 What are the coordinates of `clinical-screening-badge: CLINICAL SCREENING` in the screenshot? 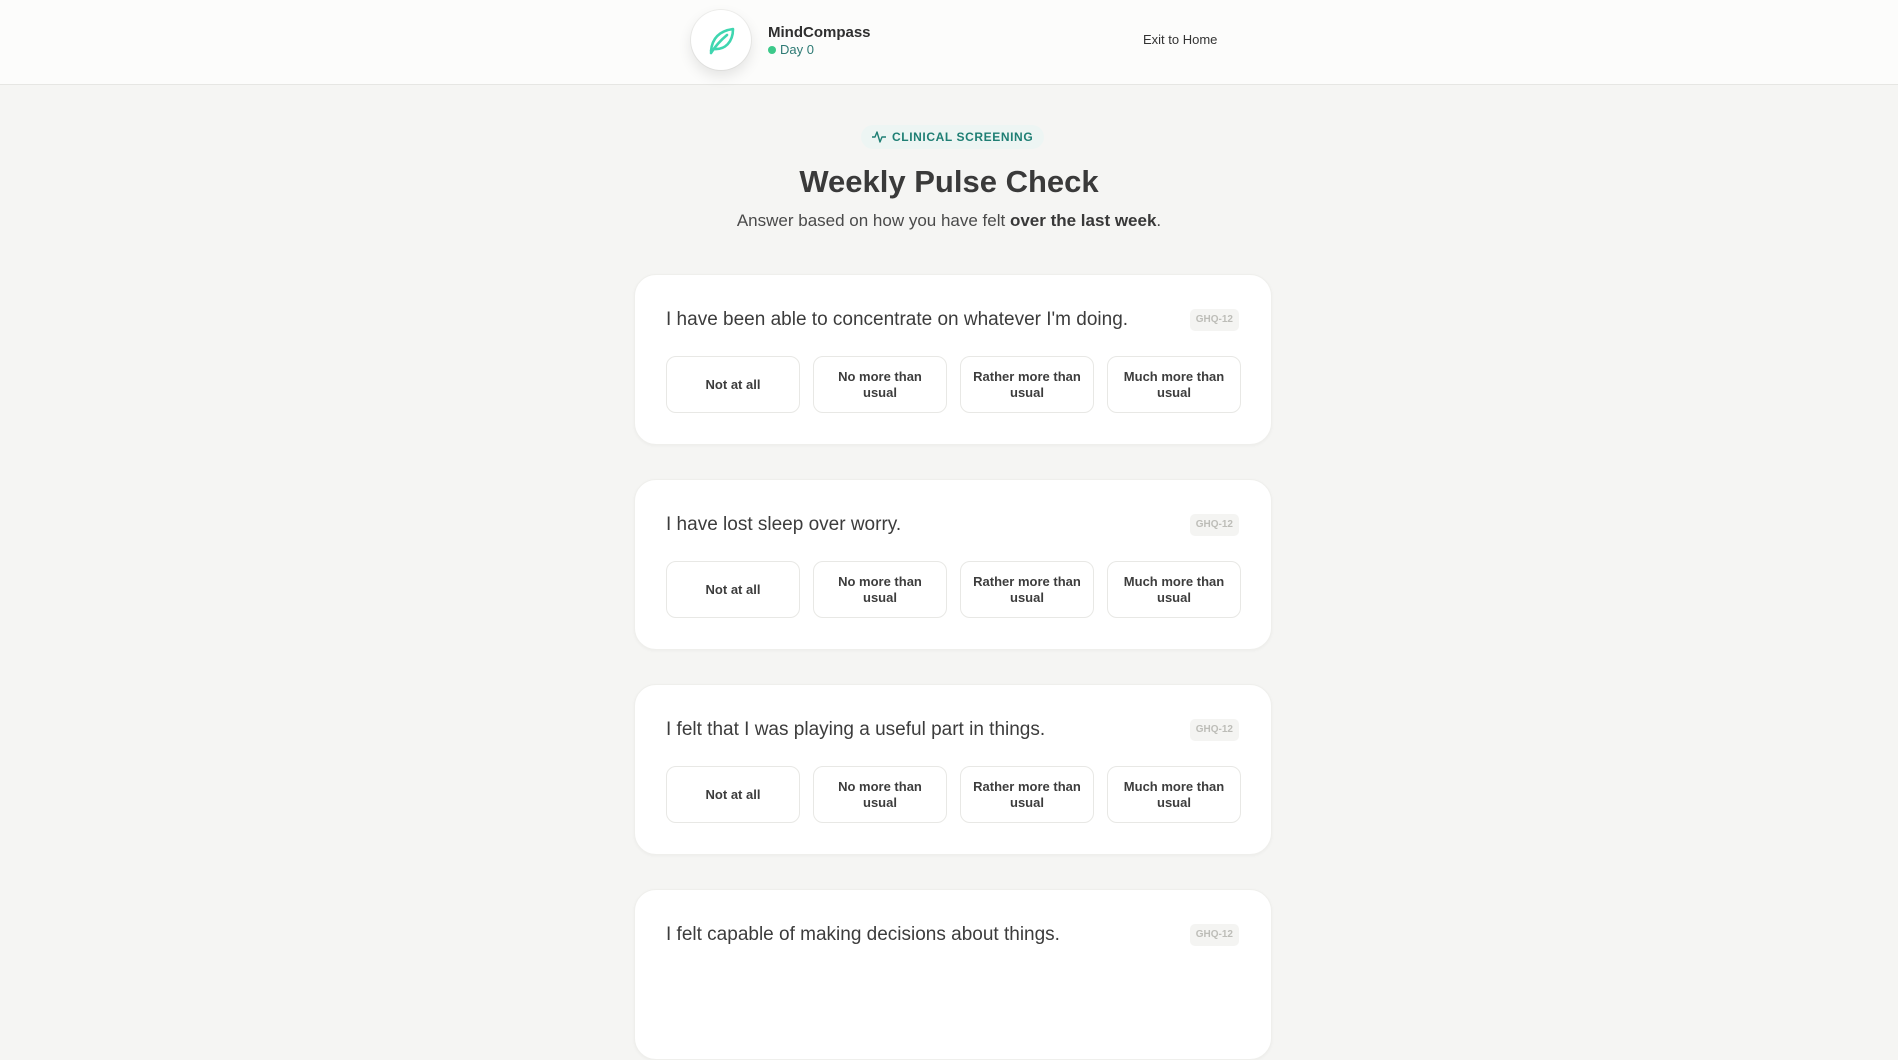 It's located at (953, 137).